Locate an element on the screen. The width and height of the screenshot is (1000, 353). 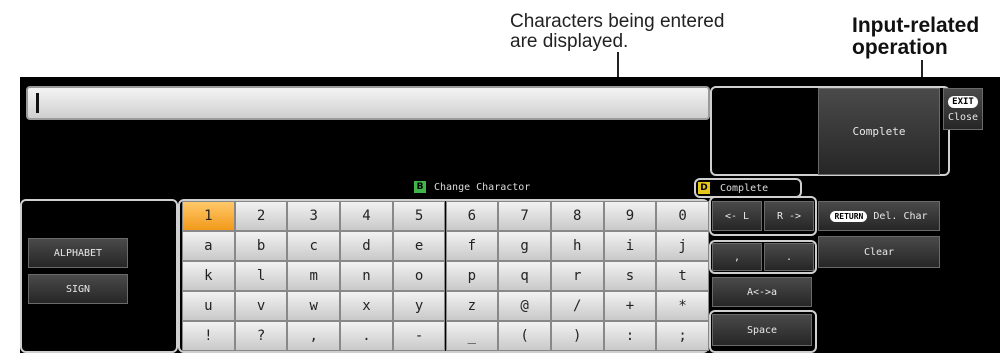
key-r3-c5: z is located at coordinates (472, 306).